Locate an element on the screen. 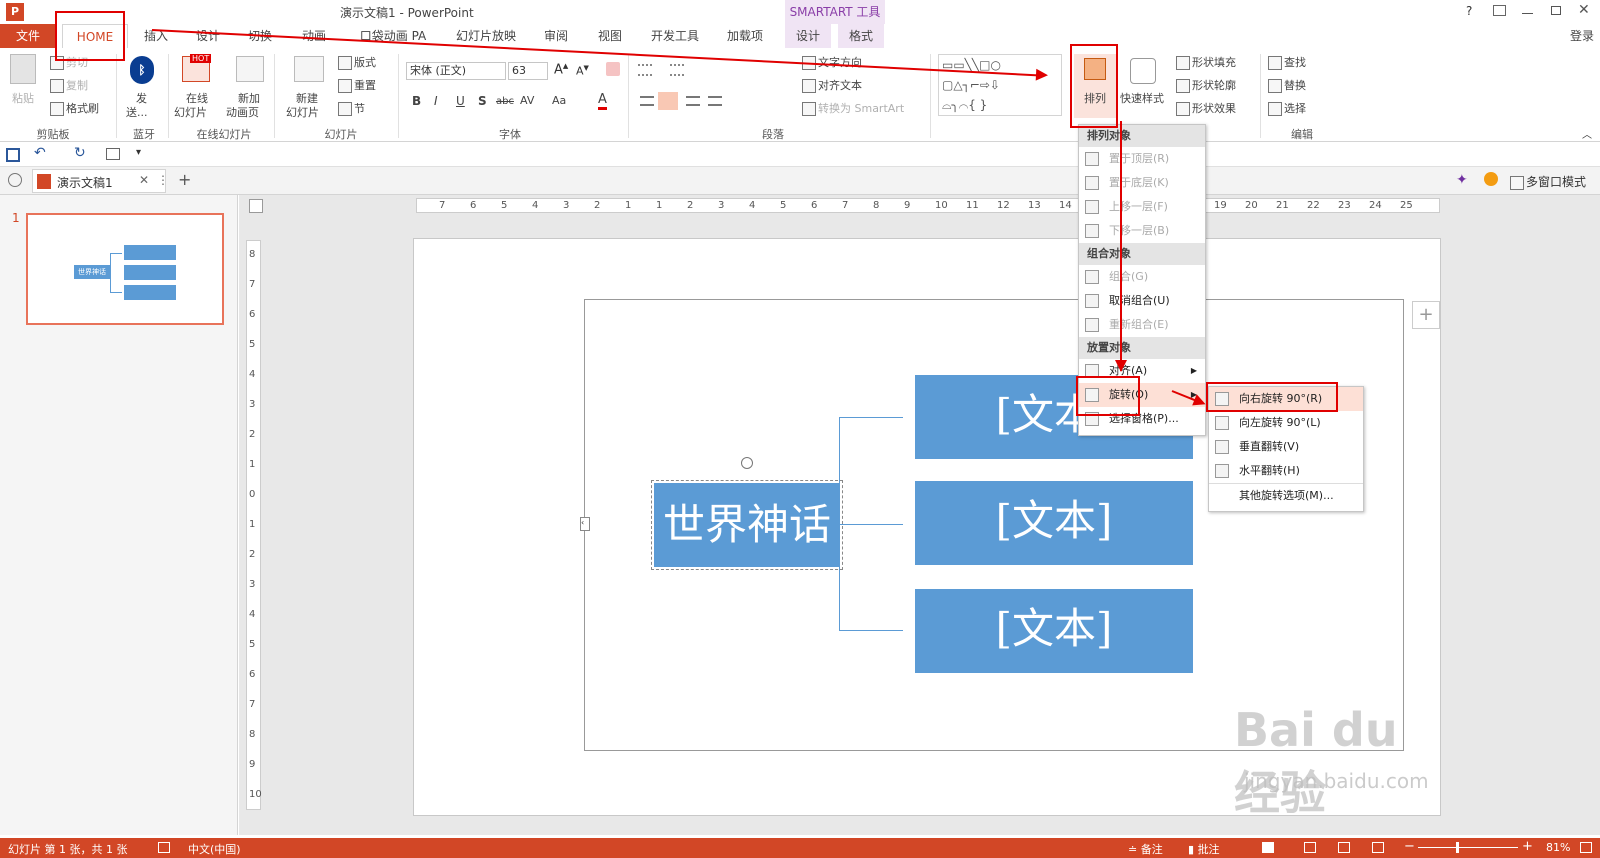 Image resolution: width=1600 pixels, height=858 pixels. paste-button: 粘贴 is located at coordinates (23, 98).